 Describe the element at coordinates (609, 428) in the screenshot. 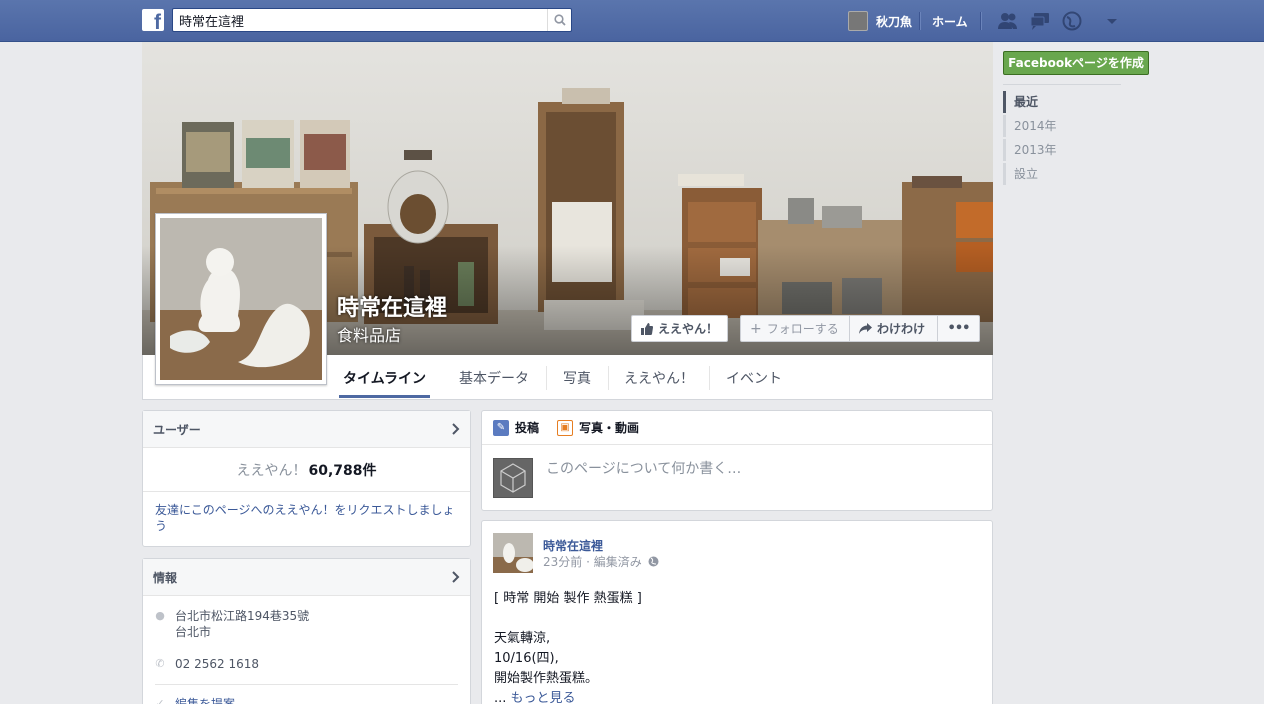

I see `composer-photo-label: 写真・動画` at that location.